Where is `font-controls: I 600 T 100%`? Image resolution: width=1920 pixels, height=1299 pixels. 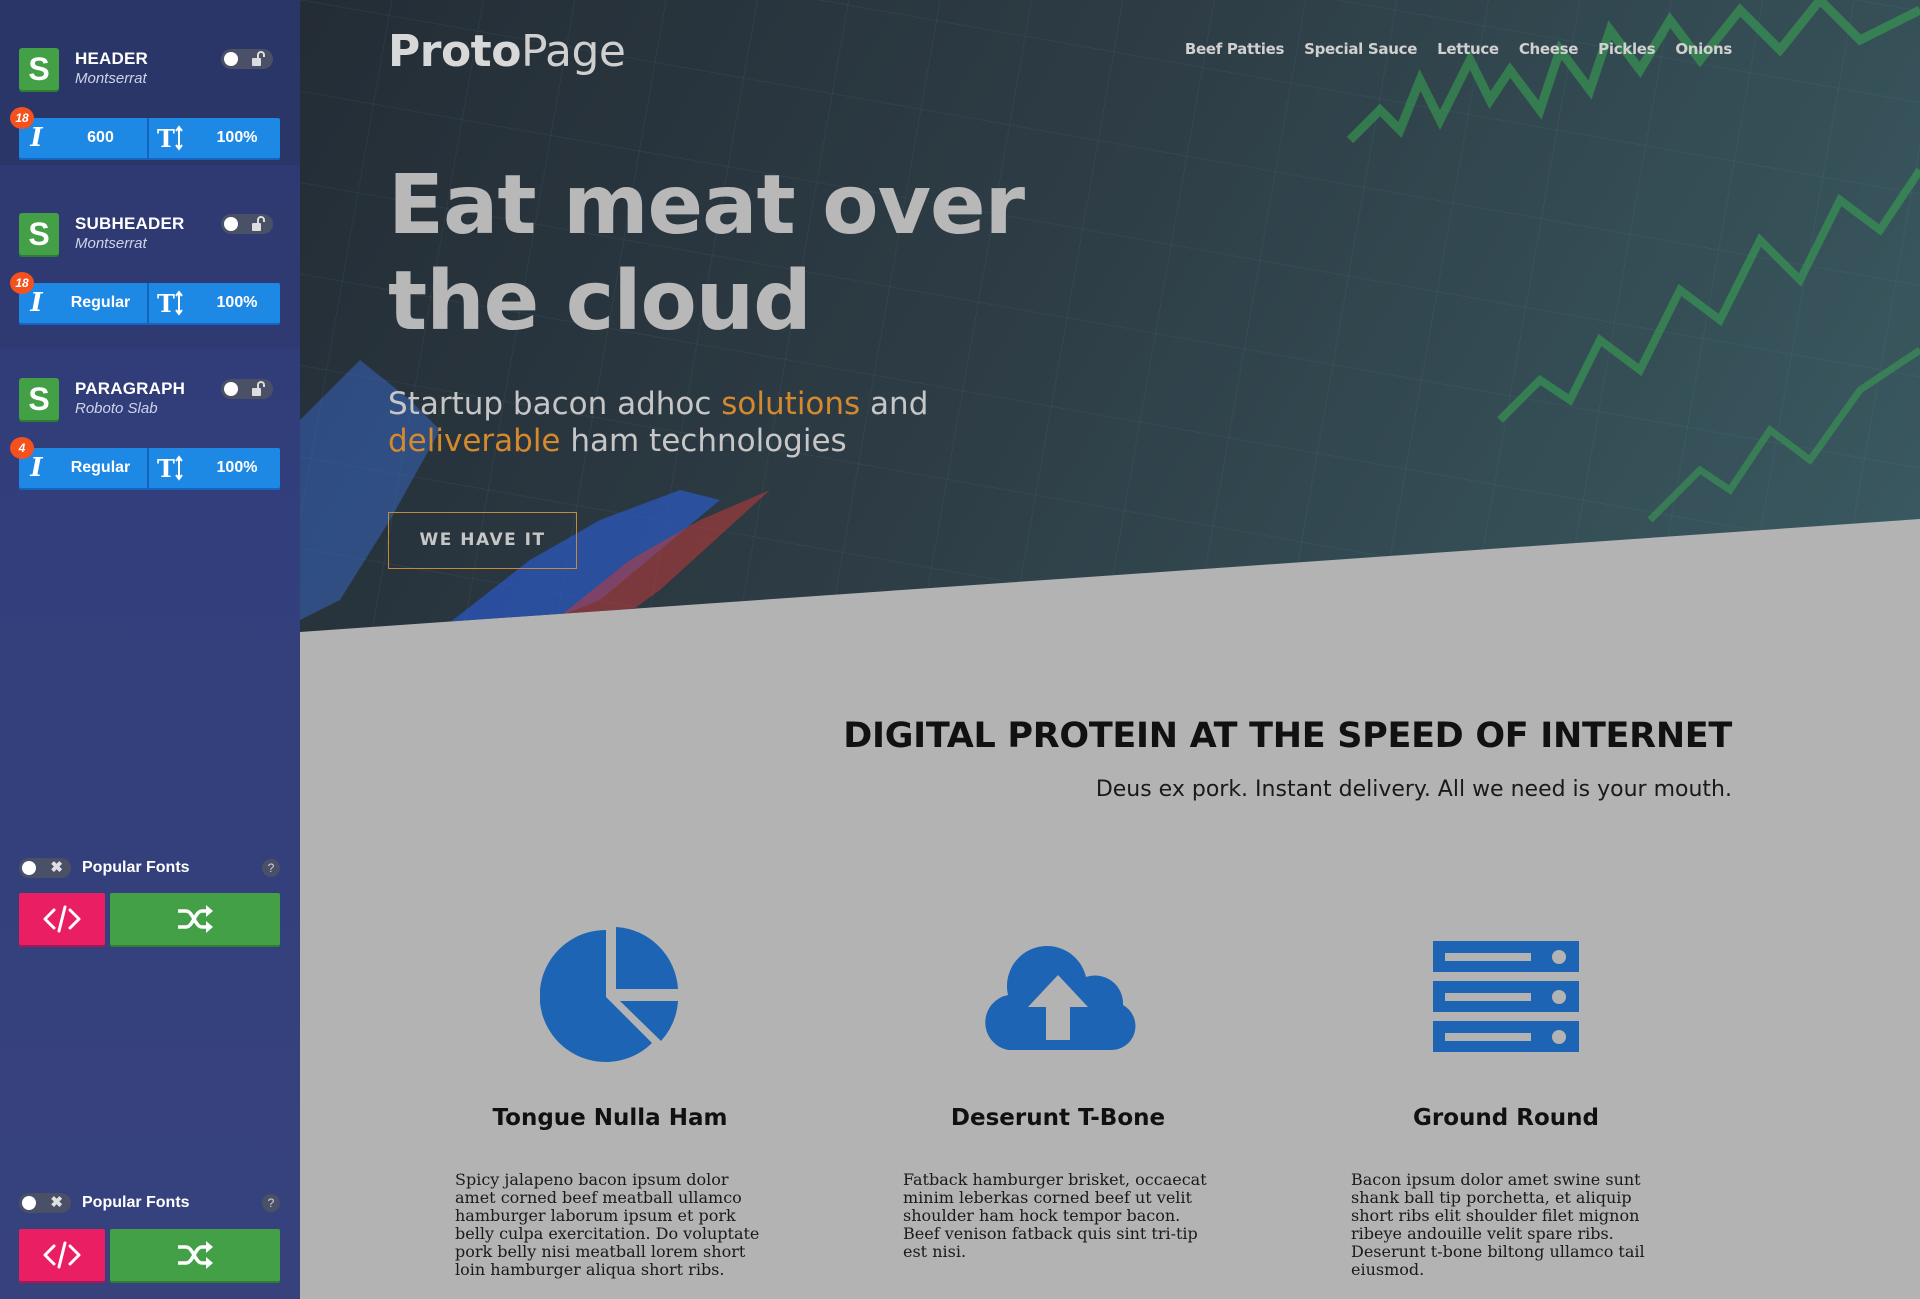
font-controls: I 600 T 100% is located at coordinates (149, 138).